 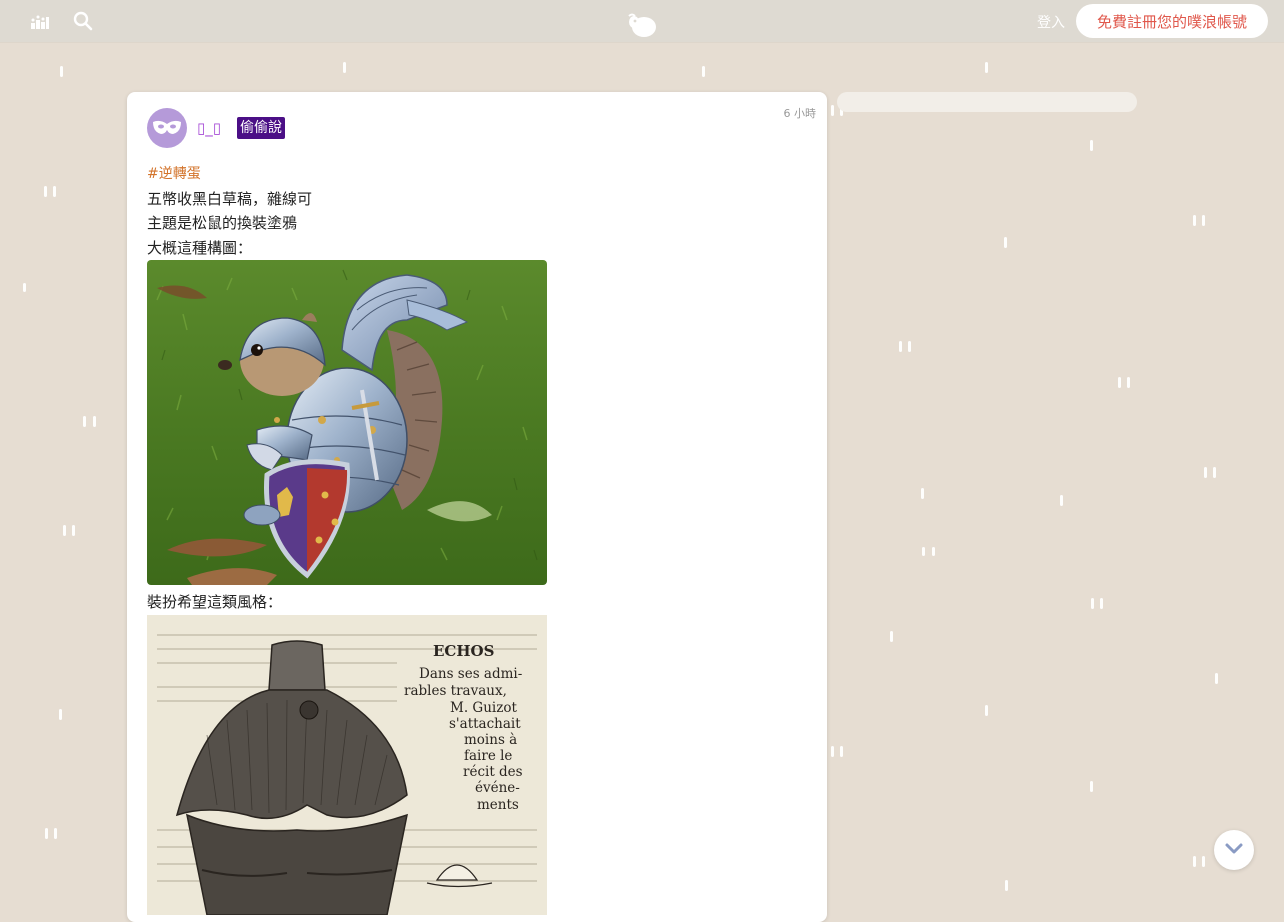 I want to click on post-line: 裝扮希望這類風格：, so click(x=215, y=602).